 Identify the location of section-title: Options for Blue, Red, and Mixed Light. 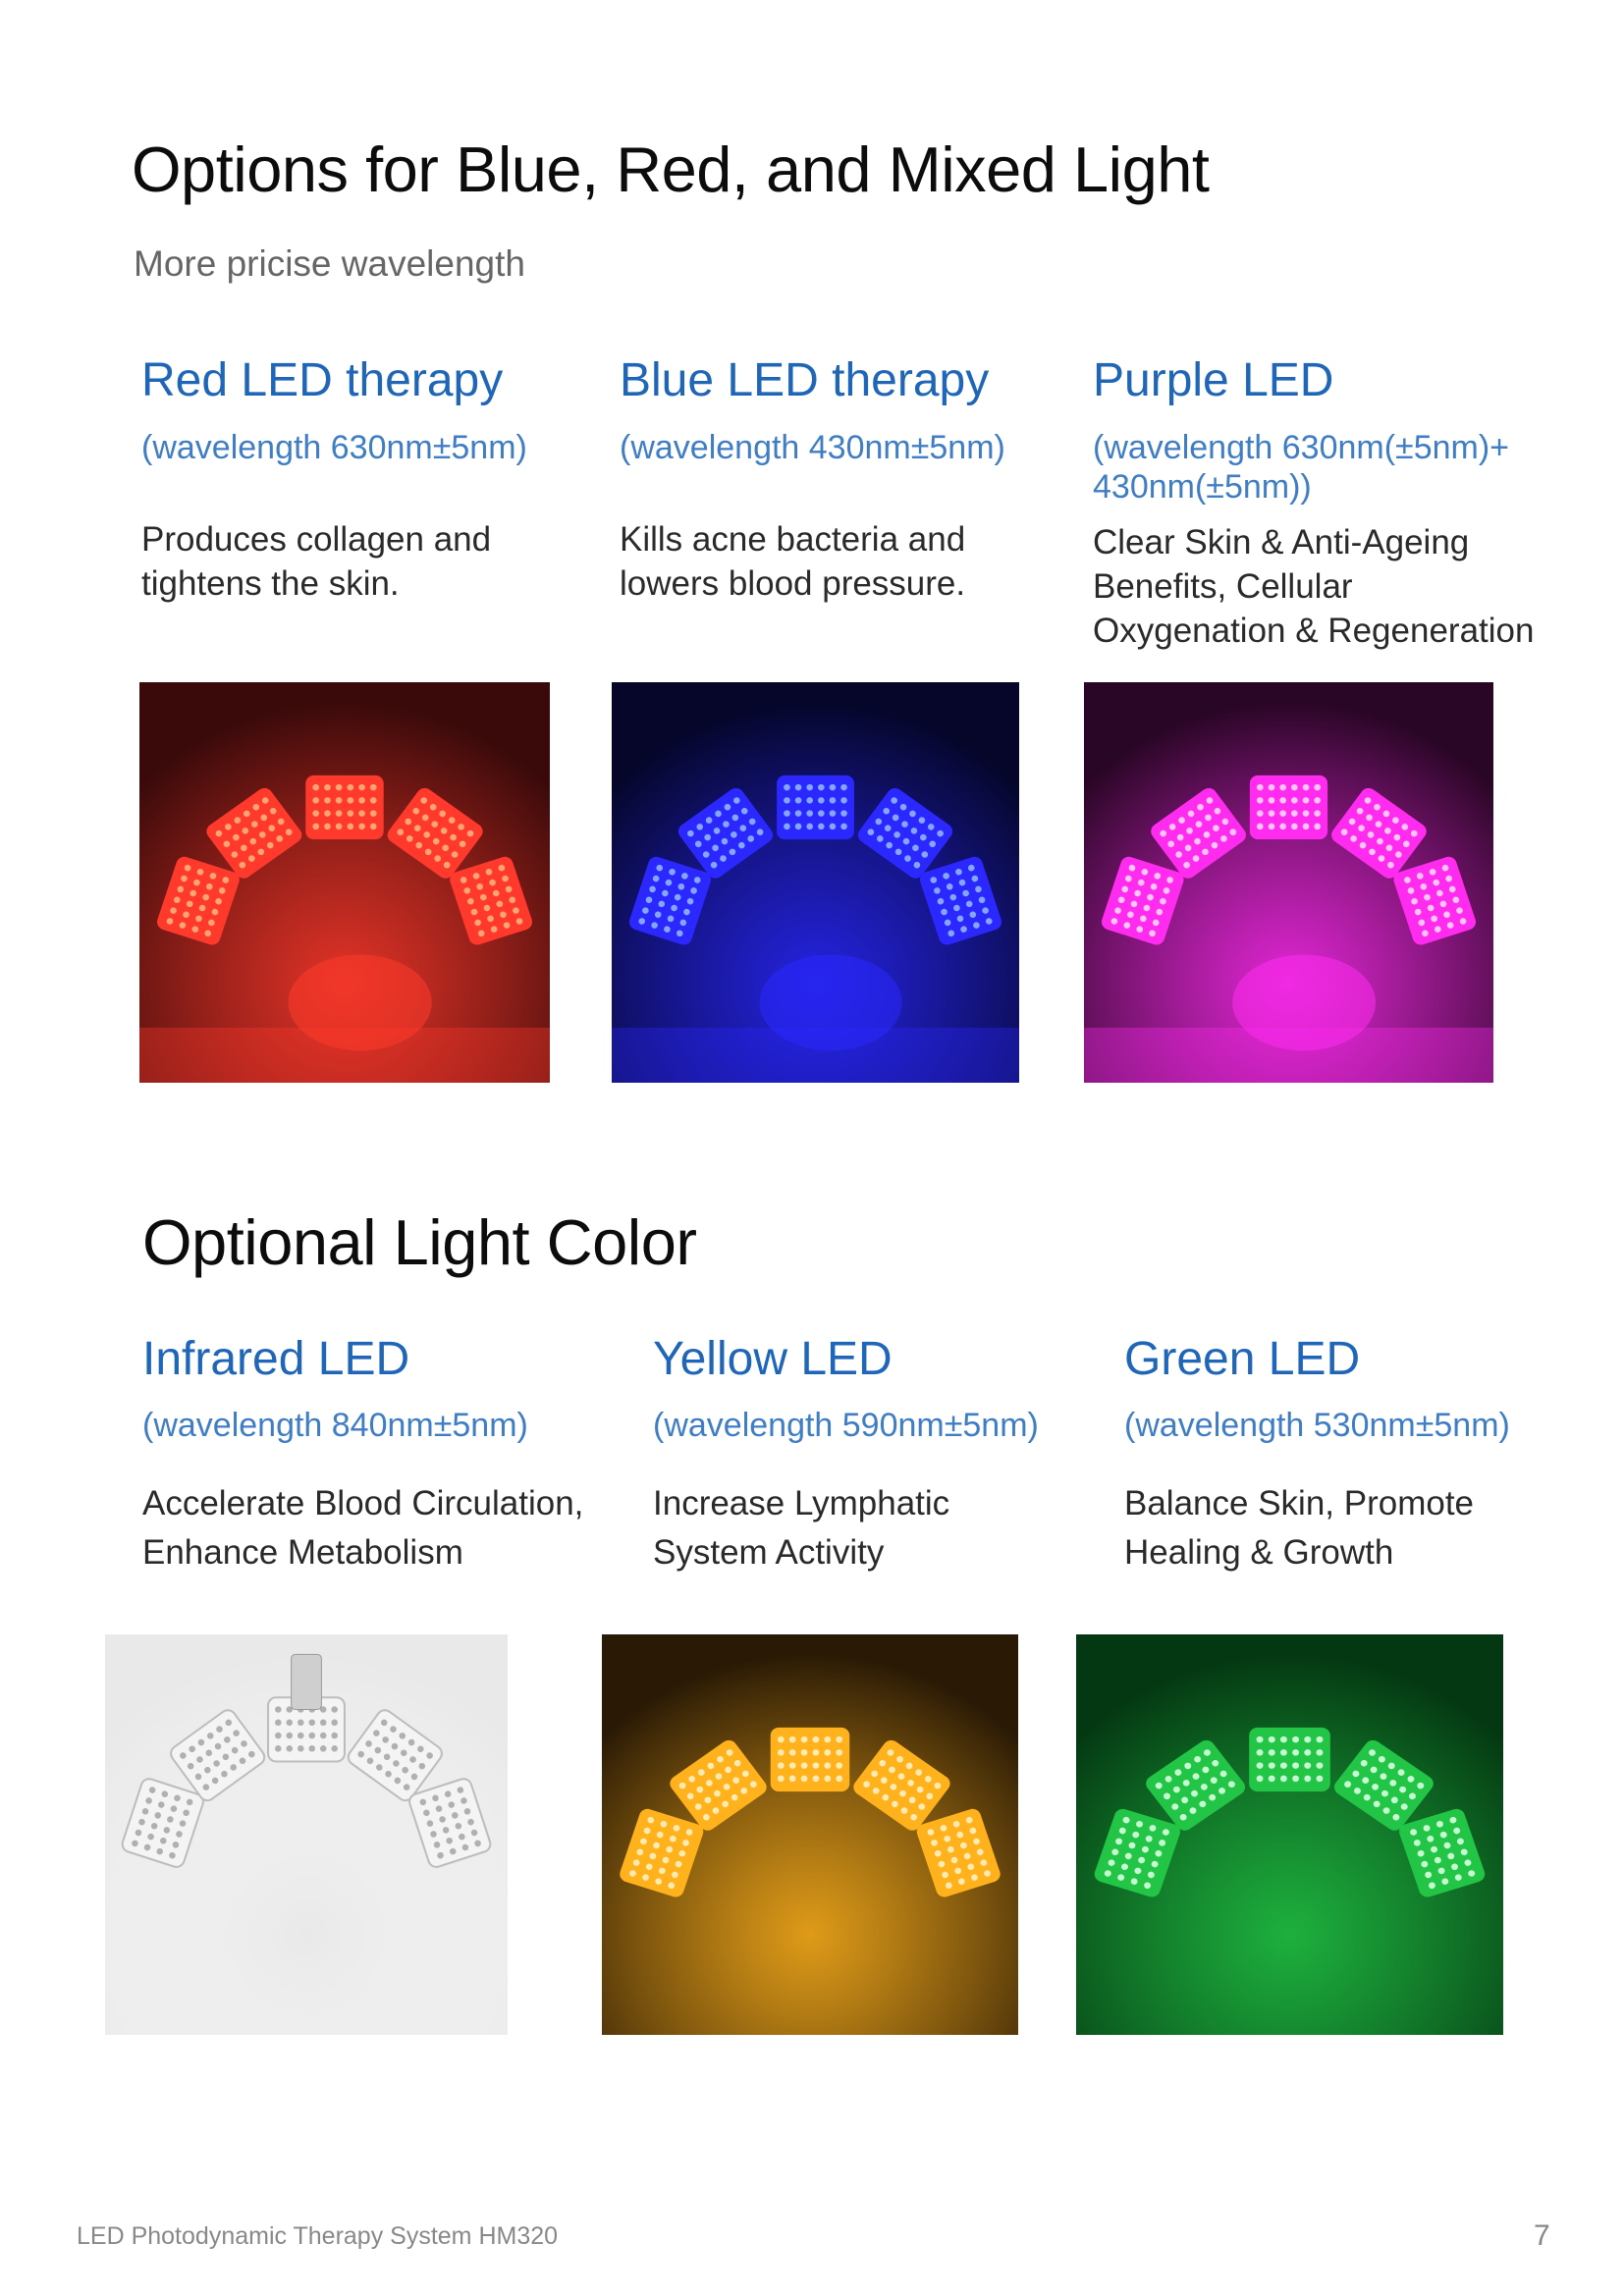
(671, 169).